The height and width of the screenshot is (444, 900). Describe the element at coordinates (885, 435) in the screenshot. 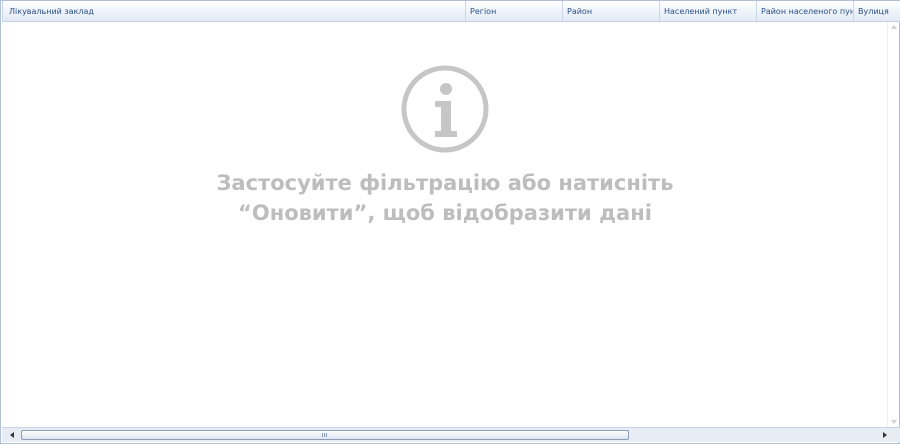

I see `scroll-right-icon` at that location.